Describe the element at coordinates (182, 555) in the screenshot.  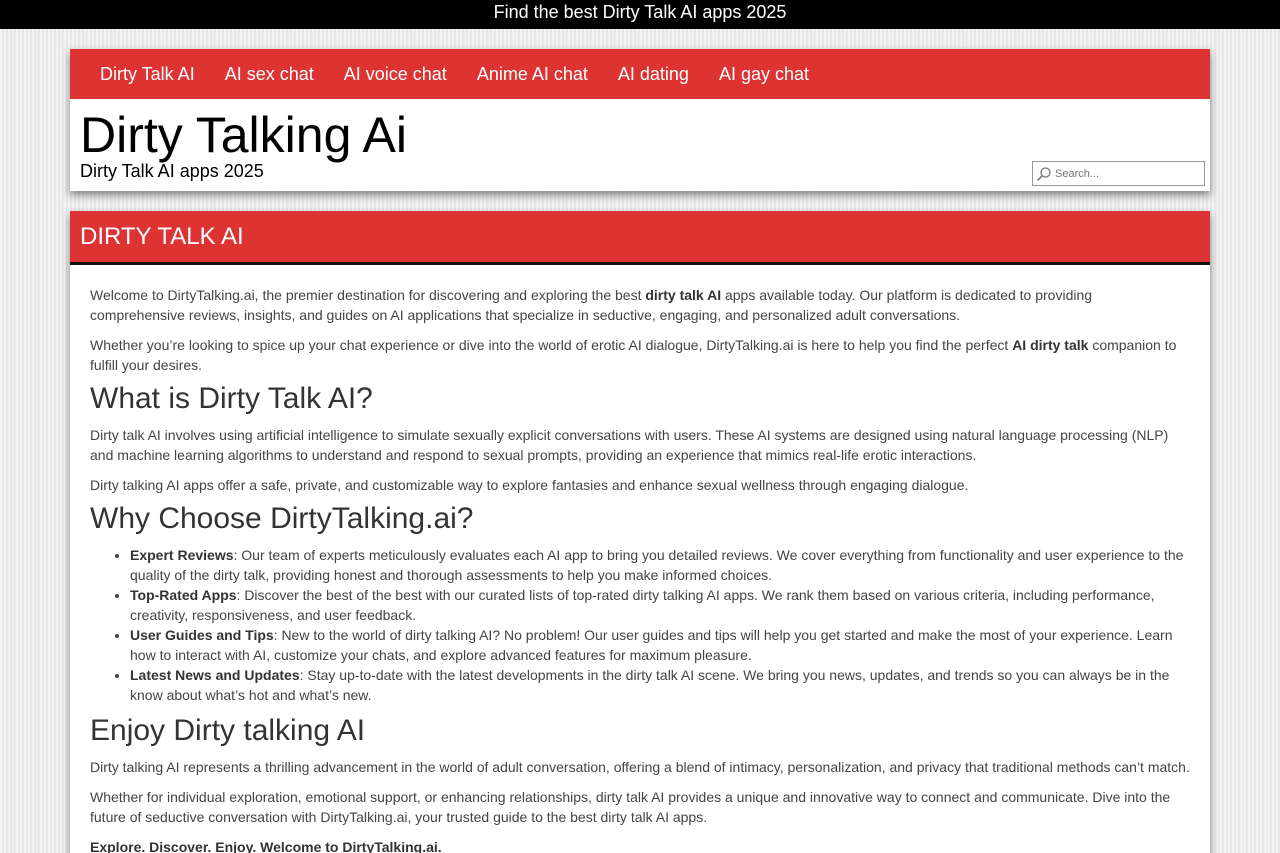
I see `list-item-title: Expert Reviews` at that location.